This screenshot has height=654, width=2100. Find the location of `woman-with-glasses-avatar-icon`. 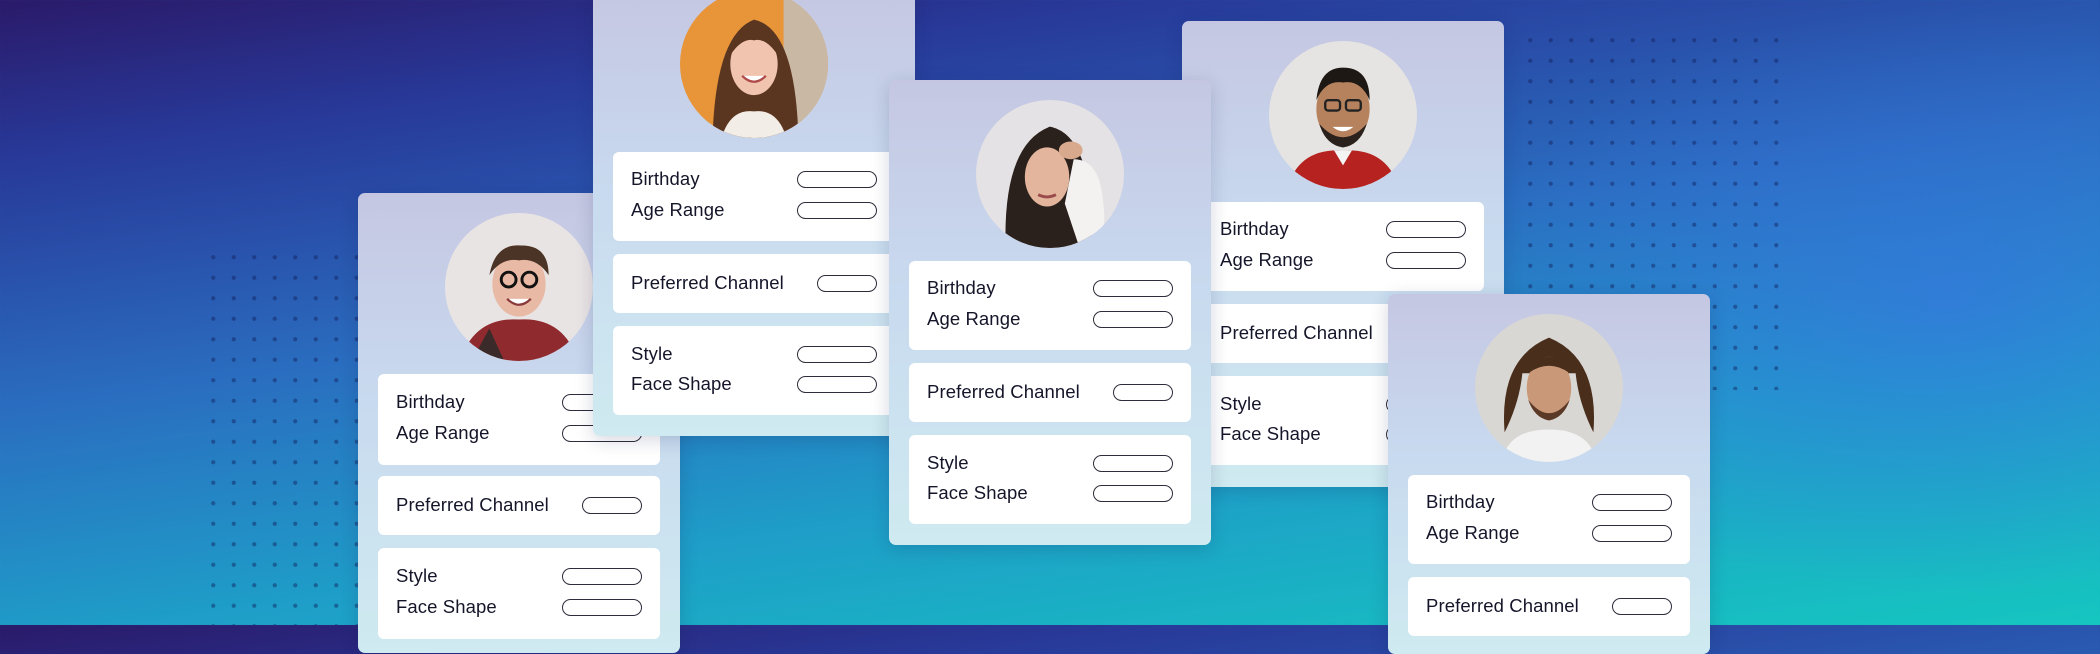

woman-with-glasses-avatar-icon is located at coordinates (519, 287).